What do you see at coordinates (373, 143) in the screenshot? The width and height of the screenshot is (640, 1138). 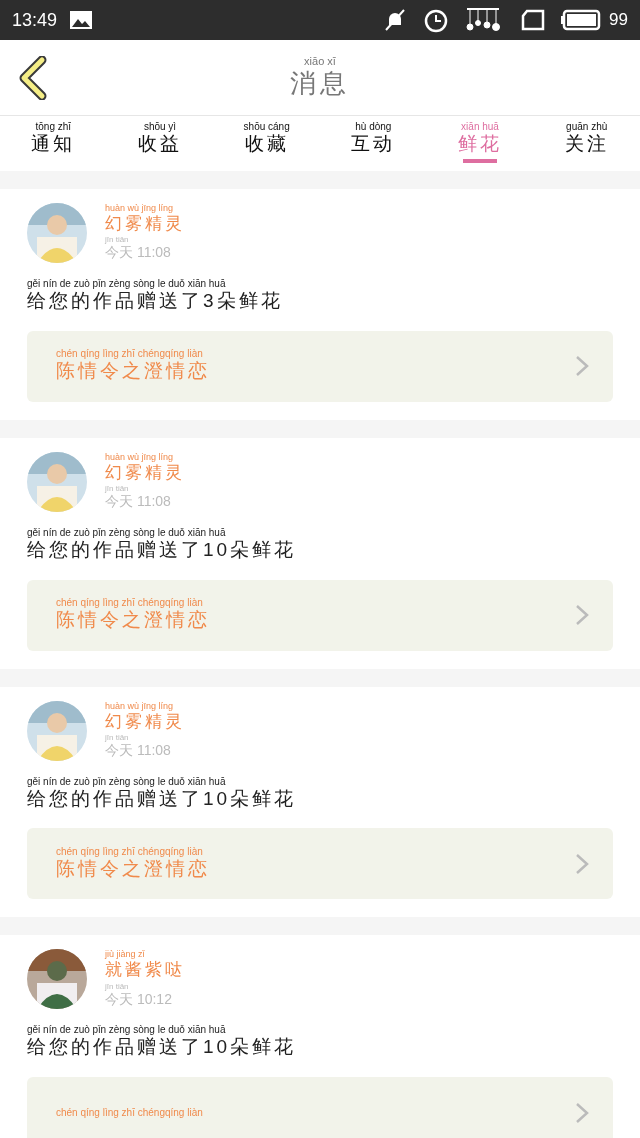 I see `tab: hù dòng 互动` at bounding box center [373, 143].